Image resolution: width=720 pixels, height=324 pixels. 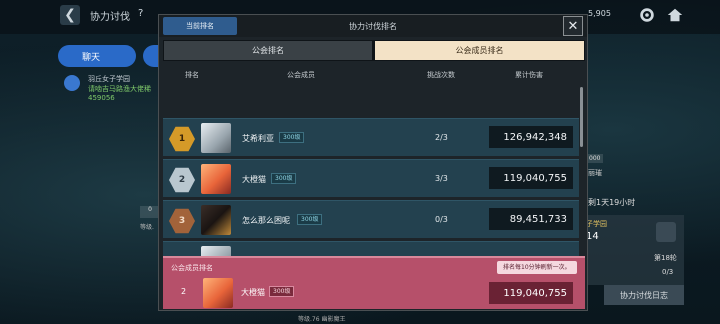 I want to click on tab-member-ranking: 公会成员排名, so click(x=479, y=50).